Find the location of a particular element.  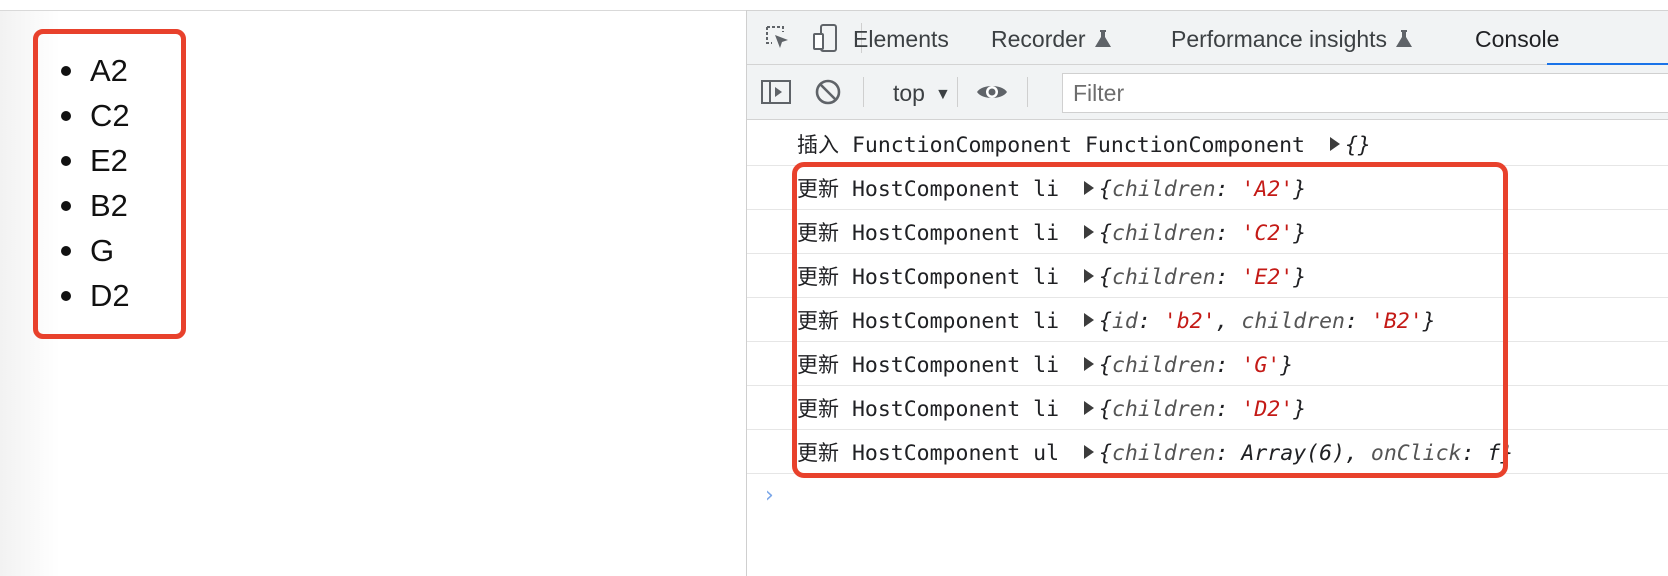

log-object: {children: 'E2'} is located at coordinates (1203, 277).